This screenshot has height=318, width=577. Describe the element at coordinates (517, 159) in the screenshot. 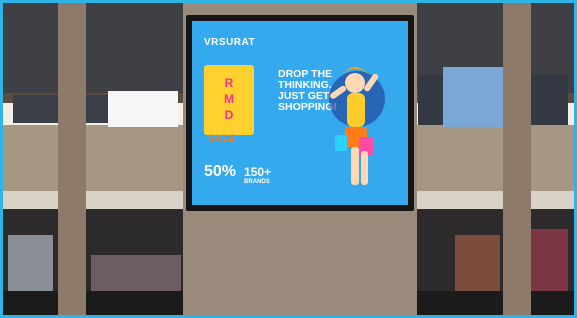

I see `pillar-right` at that location.